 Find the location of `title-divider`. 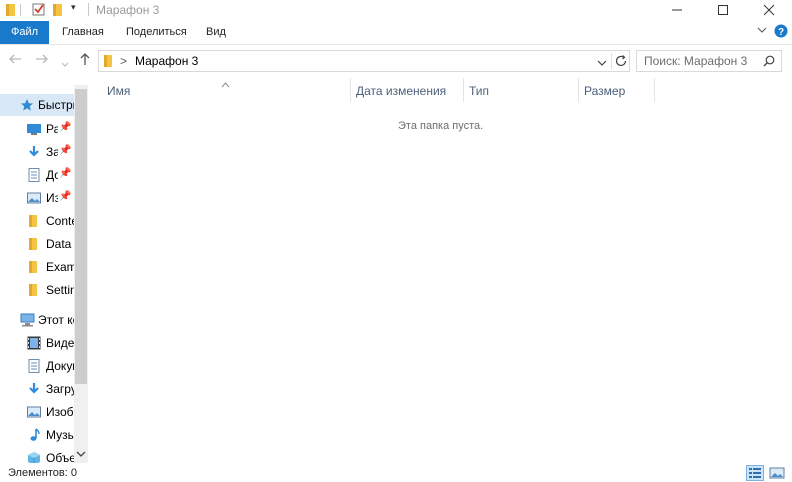

title-divider is located at coordinates (88, 9).